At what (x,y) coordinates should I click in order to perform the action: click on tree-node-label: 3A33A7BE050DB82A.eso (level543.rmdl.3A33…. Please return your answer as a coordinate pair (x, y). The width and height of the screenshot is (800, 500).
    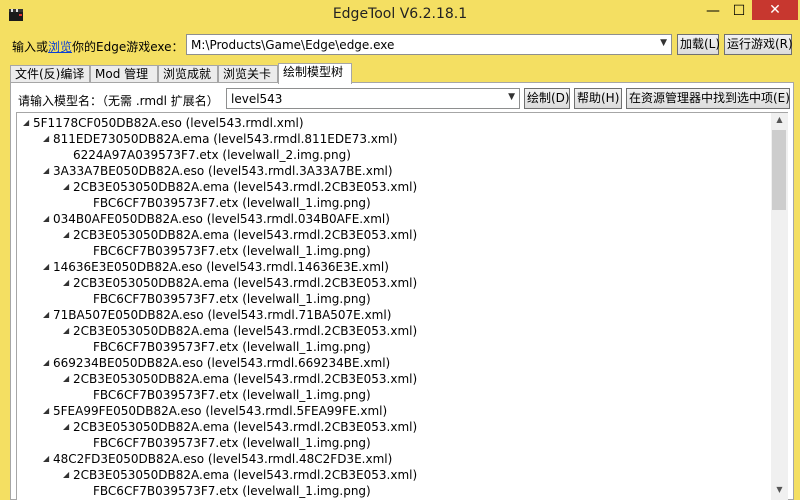
    Looking at the image, I should click on (223, 171).